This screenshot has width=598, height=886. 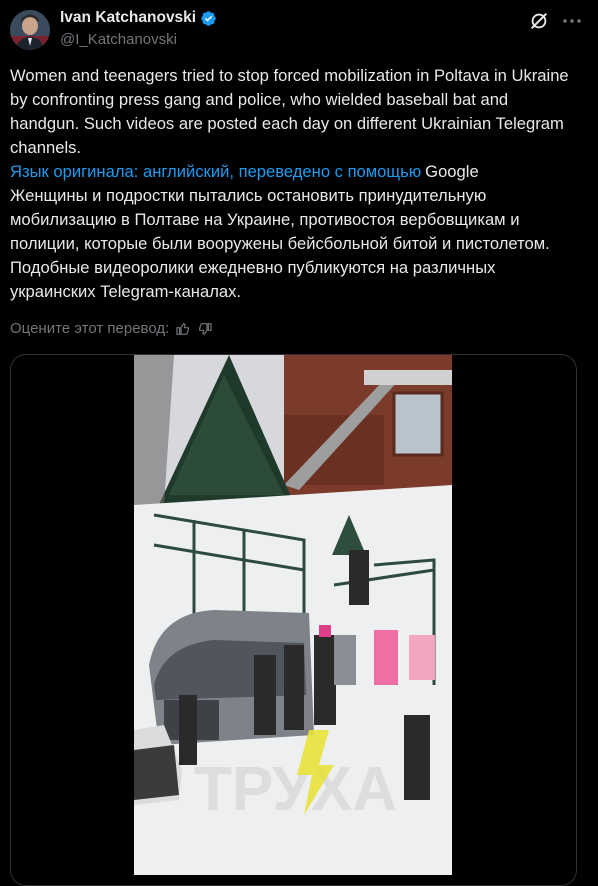 I want to click on verified-badge-icon, so click(x=208, y=18).